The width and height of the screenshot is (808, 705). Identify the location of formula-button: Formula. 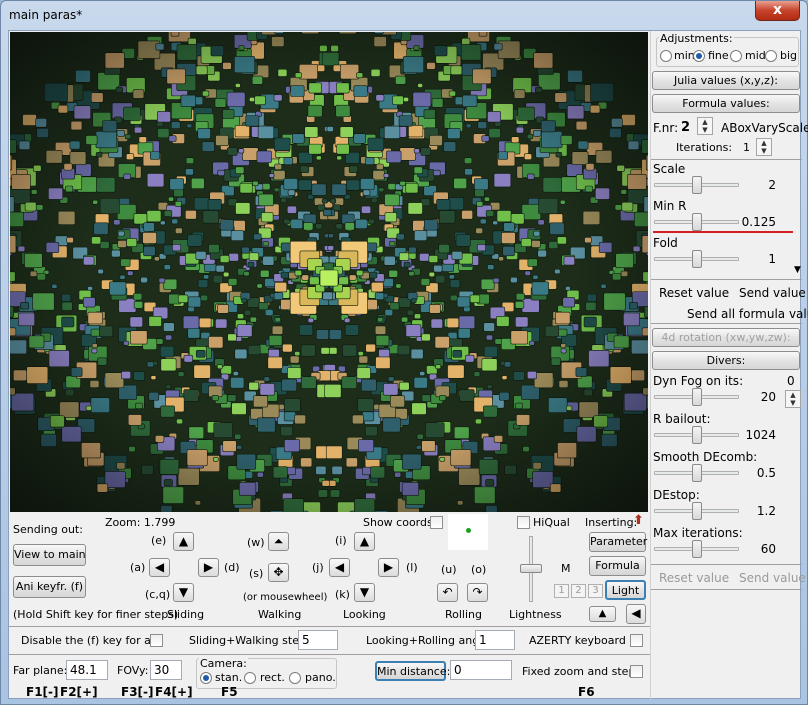
(617, 566).